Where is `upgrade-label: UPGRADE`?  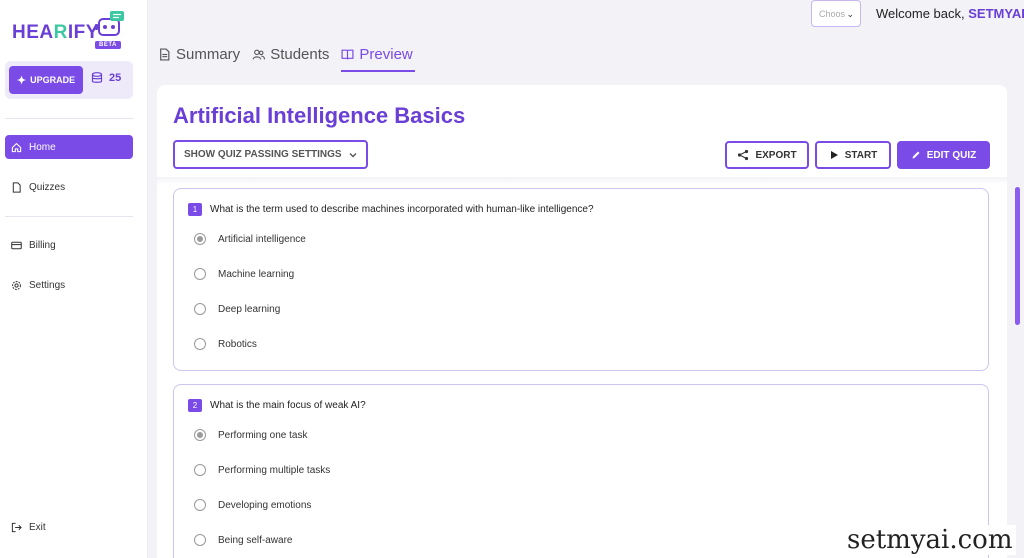 upgrade-label: UPGRADE is located at coordinates (53, 80).